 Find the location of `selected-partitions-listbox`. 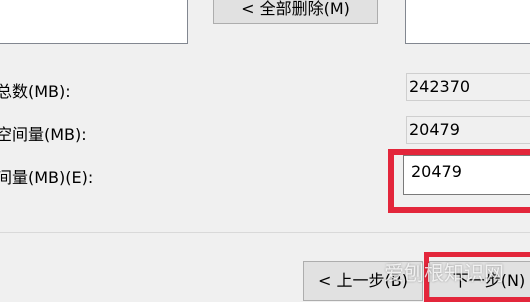

selected-partitions-listbox is located at coordinates (467, 22).